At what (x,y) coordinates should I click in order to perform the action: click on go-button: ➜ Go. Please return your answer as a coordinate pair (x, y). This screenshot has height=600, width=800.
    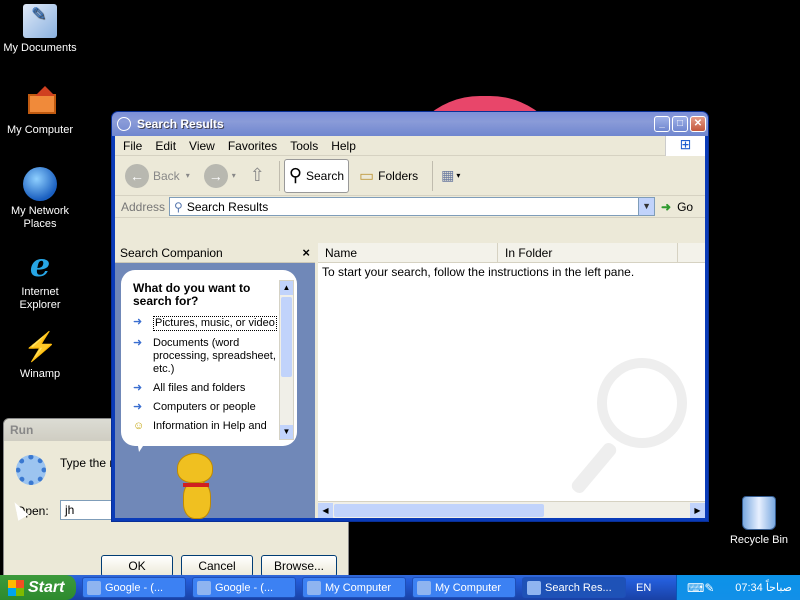
    Looking at the image, I should click on (677, 207).